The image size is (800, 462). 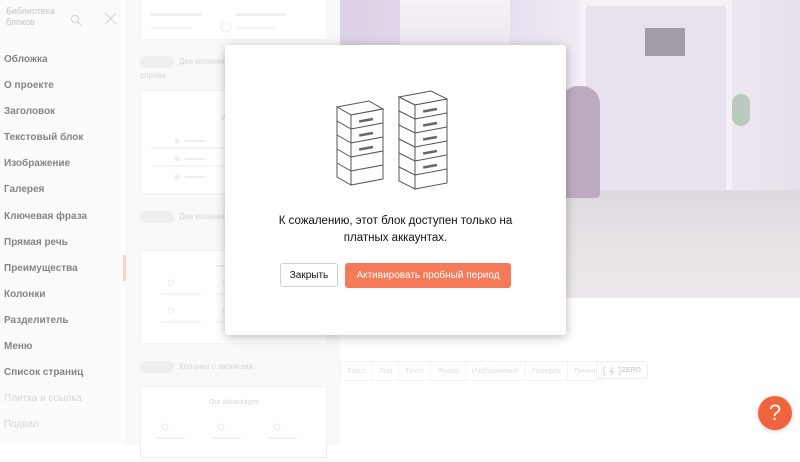 I want to click on activate-trial-button: Активировать пробный период, so click(x=428, y=275).